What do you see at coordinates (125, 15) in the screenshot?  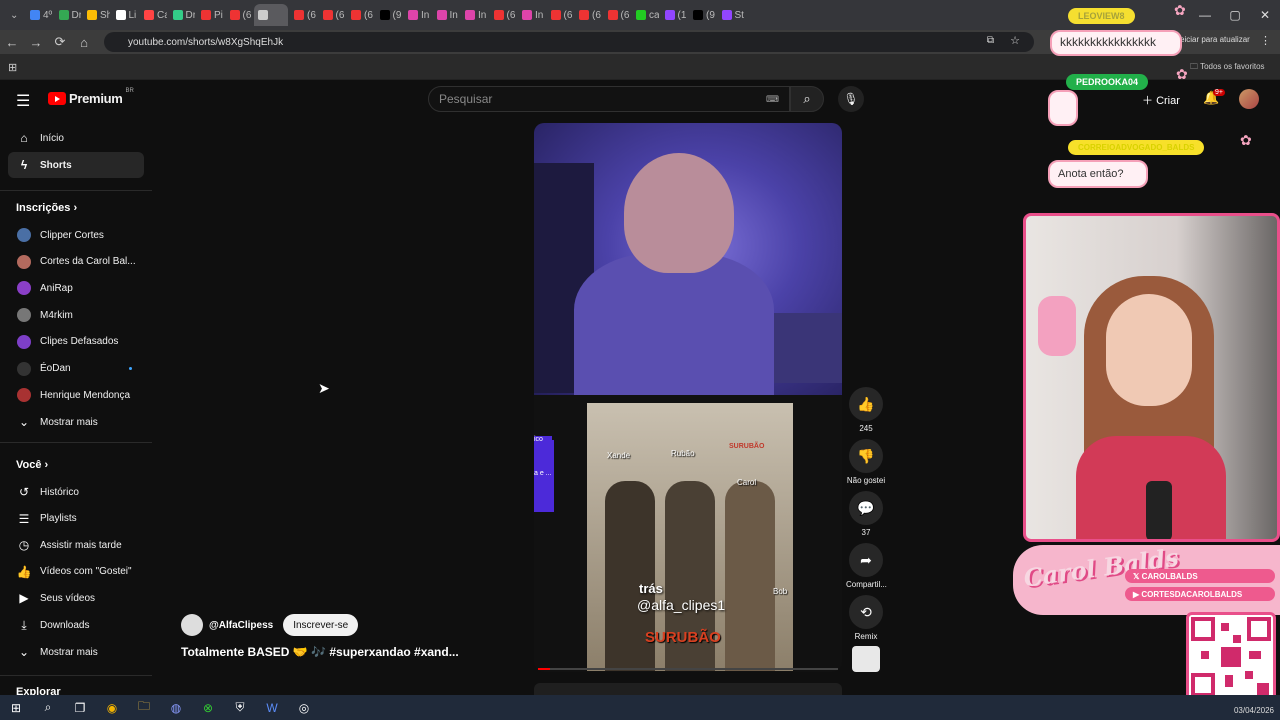 I see `browser-tab: Li` at bounding box center [125, 15].